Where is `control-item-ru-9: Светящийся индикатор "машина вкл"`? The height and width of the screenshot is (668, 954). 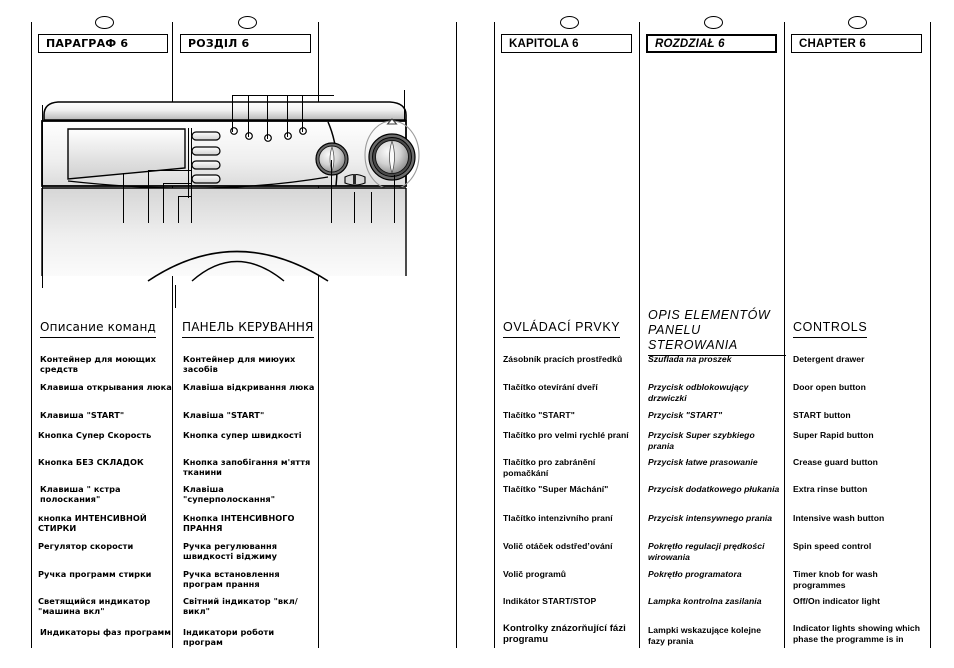 control-item-ru-9: Светящийся индикатор "машина вкл" is located at coordinates (103, 606).